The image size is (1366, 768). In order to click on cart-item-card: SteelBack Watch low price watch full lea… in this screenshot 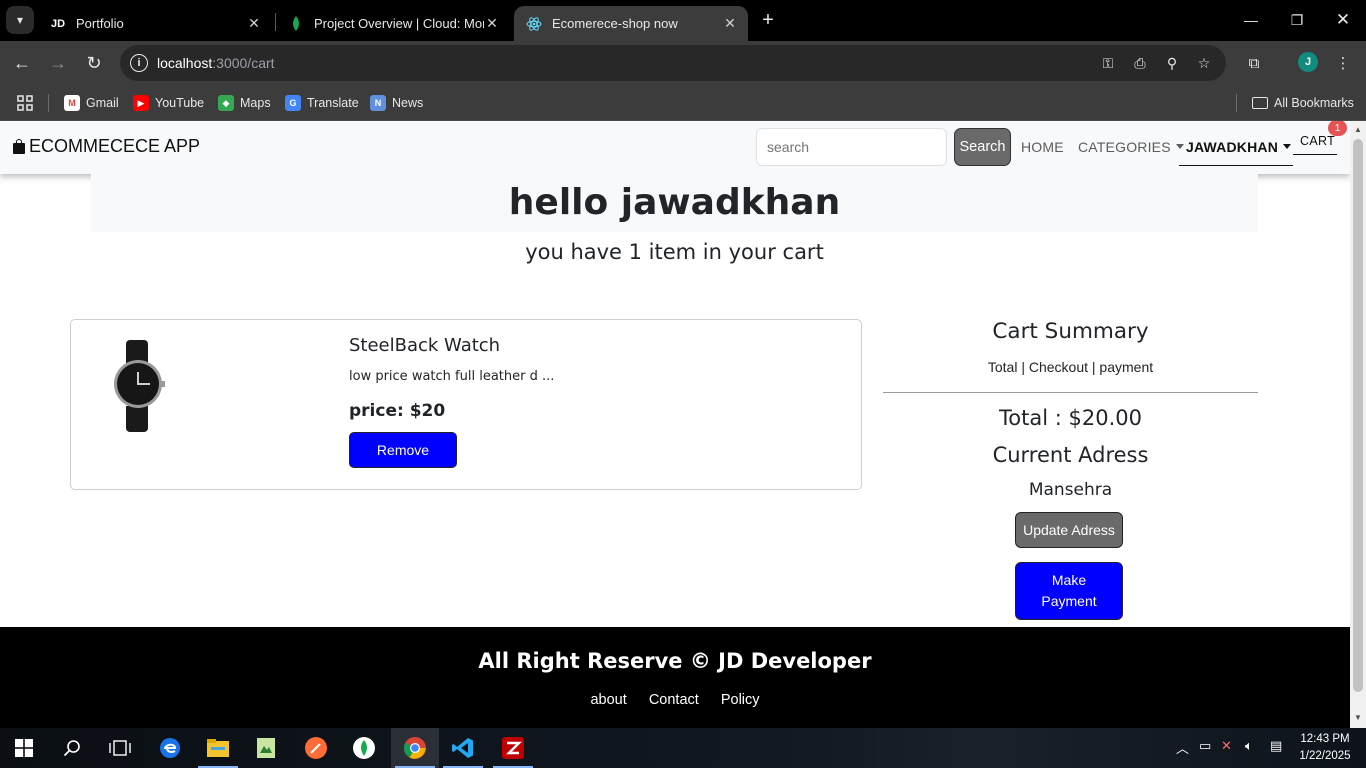, I will do `click(466, 404)`.